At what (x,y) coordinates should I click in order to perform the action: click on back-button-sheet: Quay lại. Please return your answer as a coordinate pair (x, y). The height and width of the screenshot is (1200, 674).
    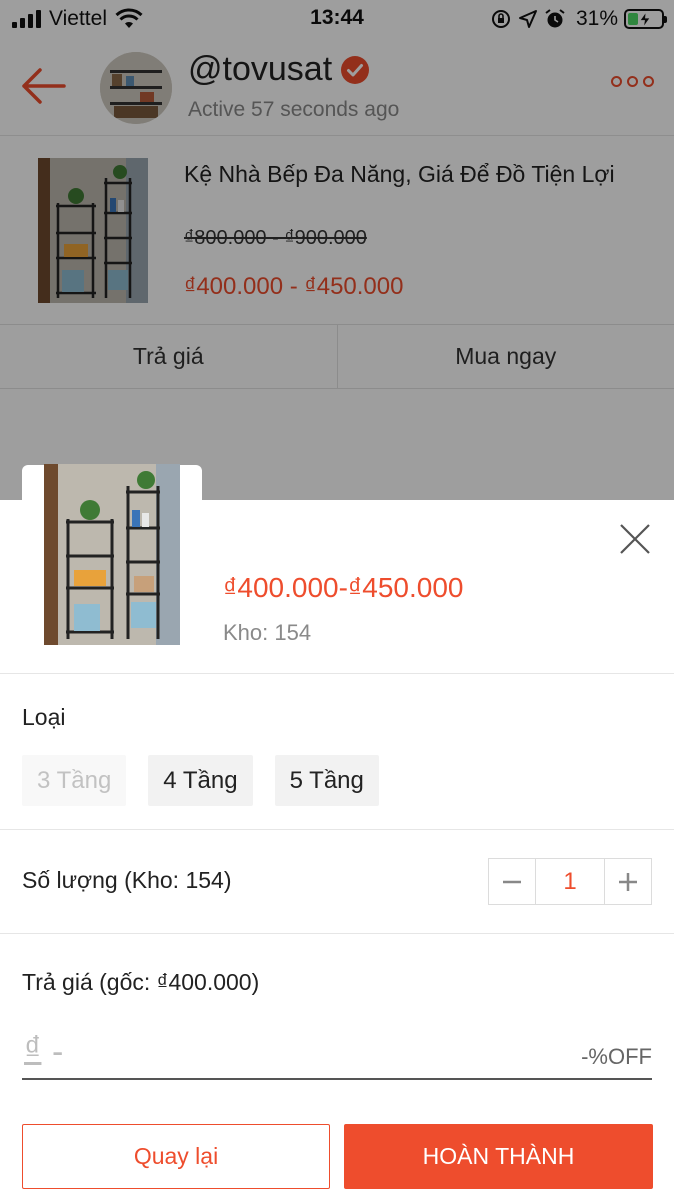
    Looking at the image, I should click on (176, 1156).